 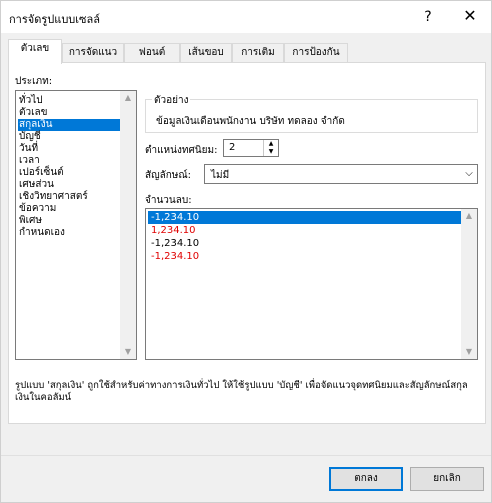 I want to click on decimal-places-value: 2, so click(x=232, y=147).